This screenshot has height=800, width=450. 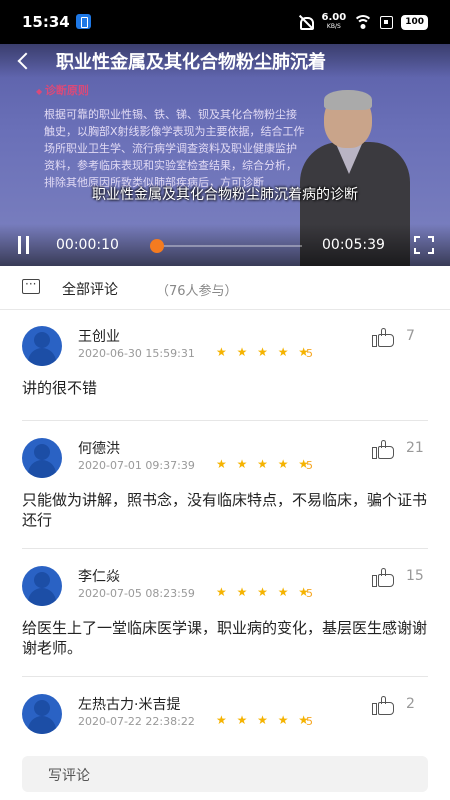 I want to click on status-time: 15:34, so click(x=46, y=22).